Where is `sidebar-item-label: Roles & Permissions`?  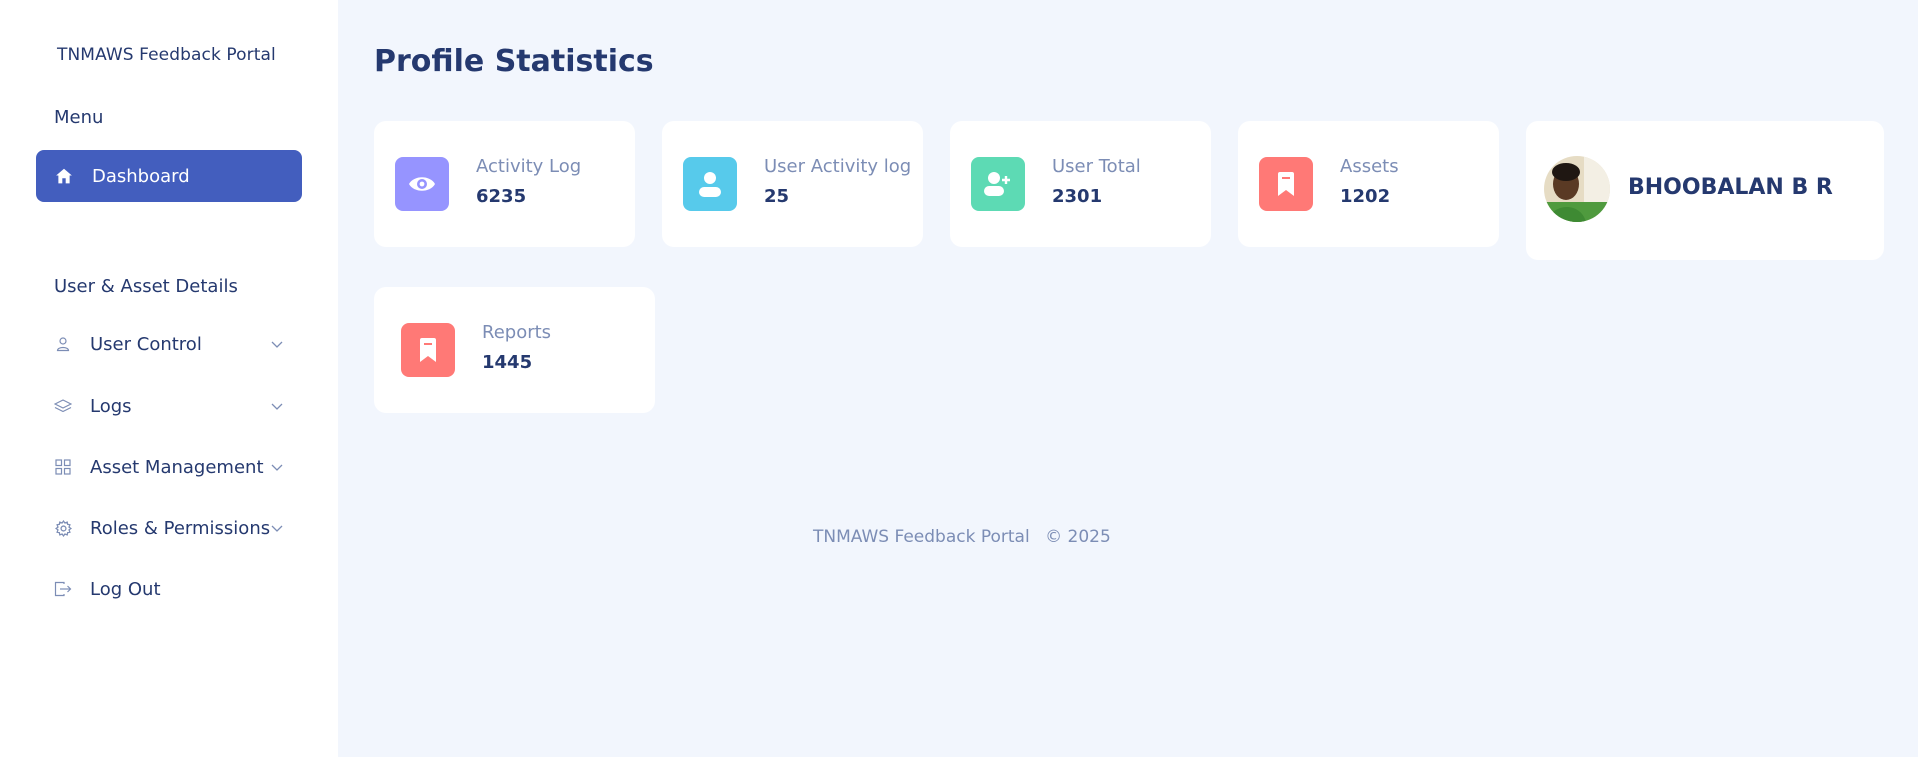 sidebar-item-label: Roles & Permissions is located at coordinates (180, 528).